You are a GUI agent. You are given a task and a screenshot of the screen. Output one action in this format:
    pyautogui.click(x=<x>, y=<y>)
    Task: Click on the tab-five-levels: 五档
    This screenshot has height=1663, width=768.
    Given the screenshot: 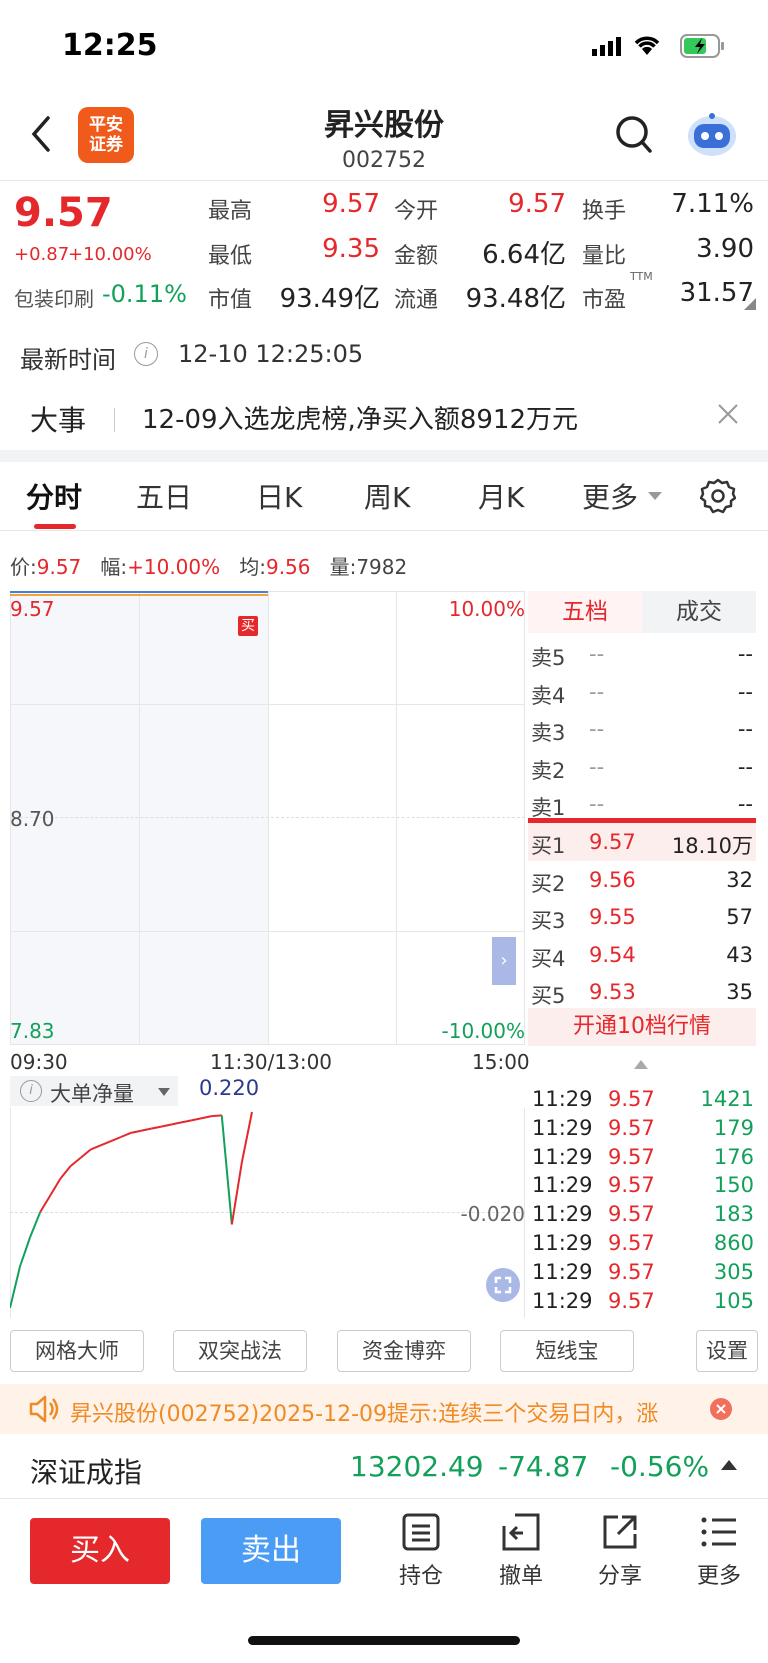 What is the action you would take?
    pyautogui.click(x=585, y=612)
    